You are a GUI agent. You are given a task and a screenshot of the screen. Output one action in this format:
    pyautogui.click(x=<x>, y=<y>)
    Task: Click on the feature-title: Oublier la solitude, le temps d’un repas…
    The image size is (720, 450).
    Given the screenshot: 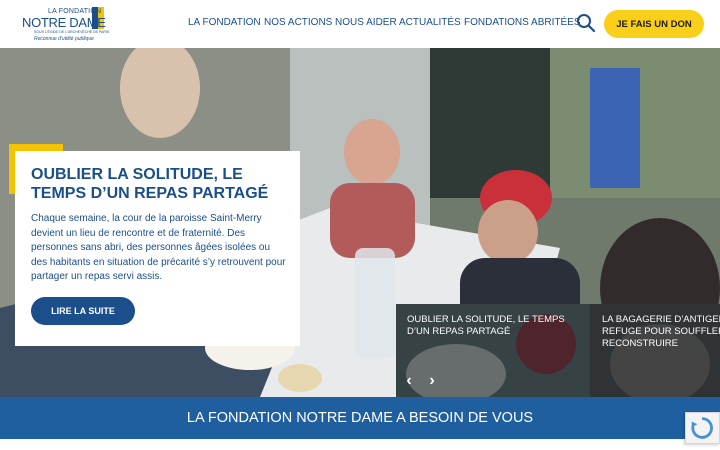 What is the action you would take?
    pyautogui.click(x=161, y=184)
    